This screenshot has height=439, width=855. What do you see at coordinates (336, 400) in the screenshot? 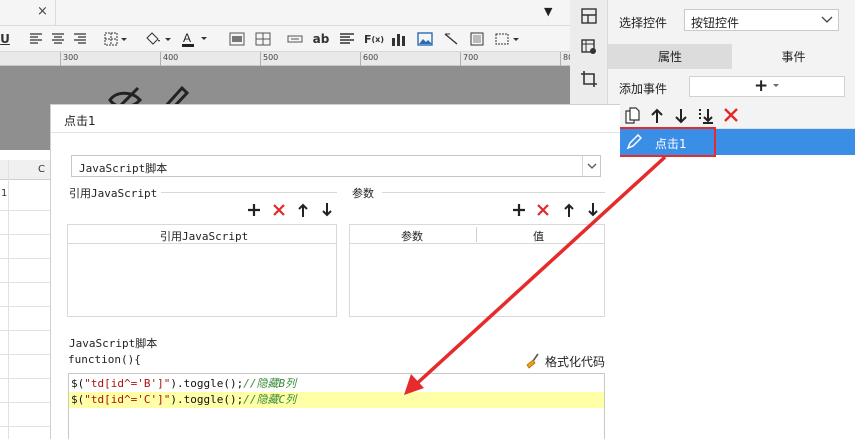
I see `code-line-current: $("td[id^='C']").toggle();//隐藏C列` at bounding box center [336, 400].